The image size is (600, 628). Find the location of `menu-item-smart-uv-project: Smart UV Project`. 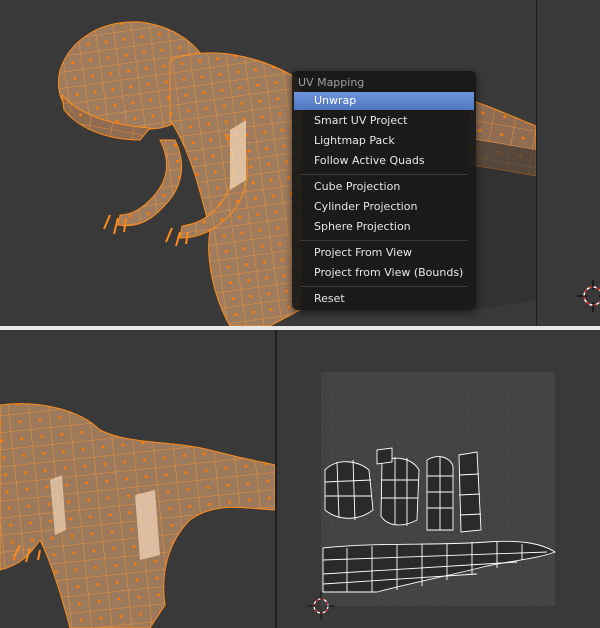

menu-item-smart-uv-project: Smart UV Project is located at coordinates (384, 121).